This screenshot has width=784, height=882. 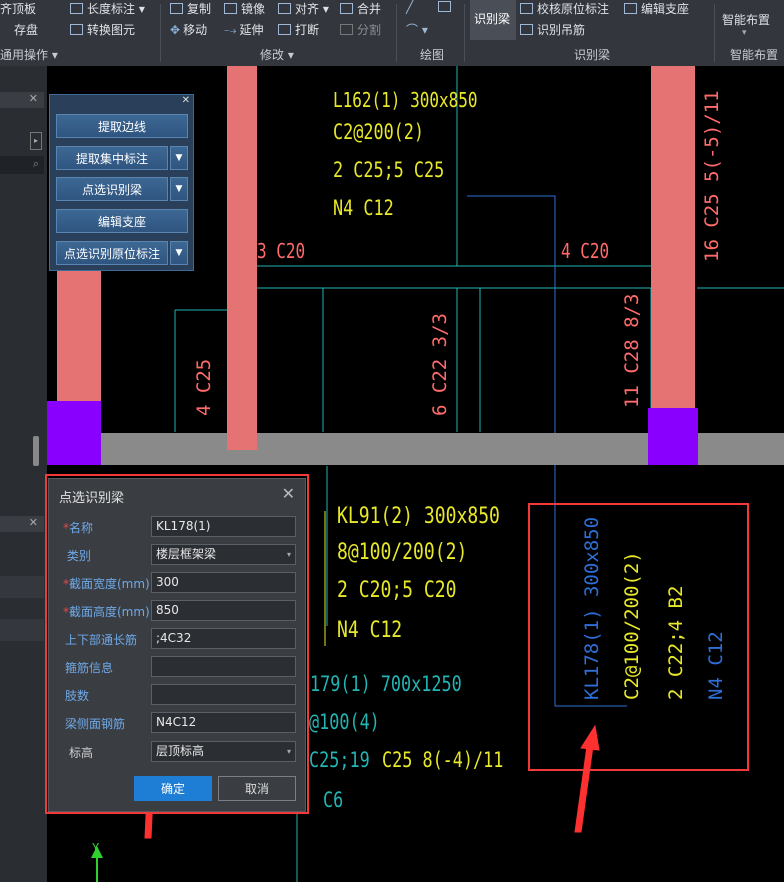 What do you see at coordinates (23, 474) in the screenshot?
I see `left-dock-panel: ✕ ▸ ⌕ ✕` at bounding box center [23, 474].